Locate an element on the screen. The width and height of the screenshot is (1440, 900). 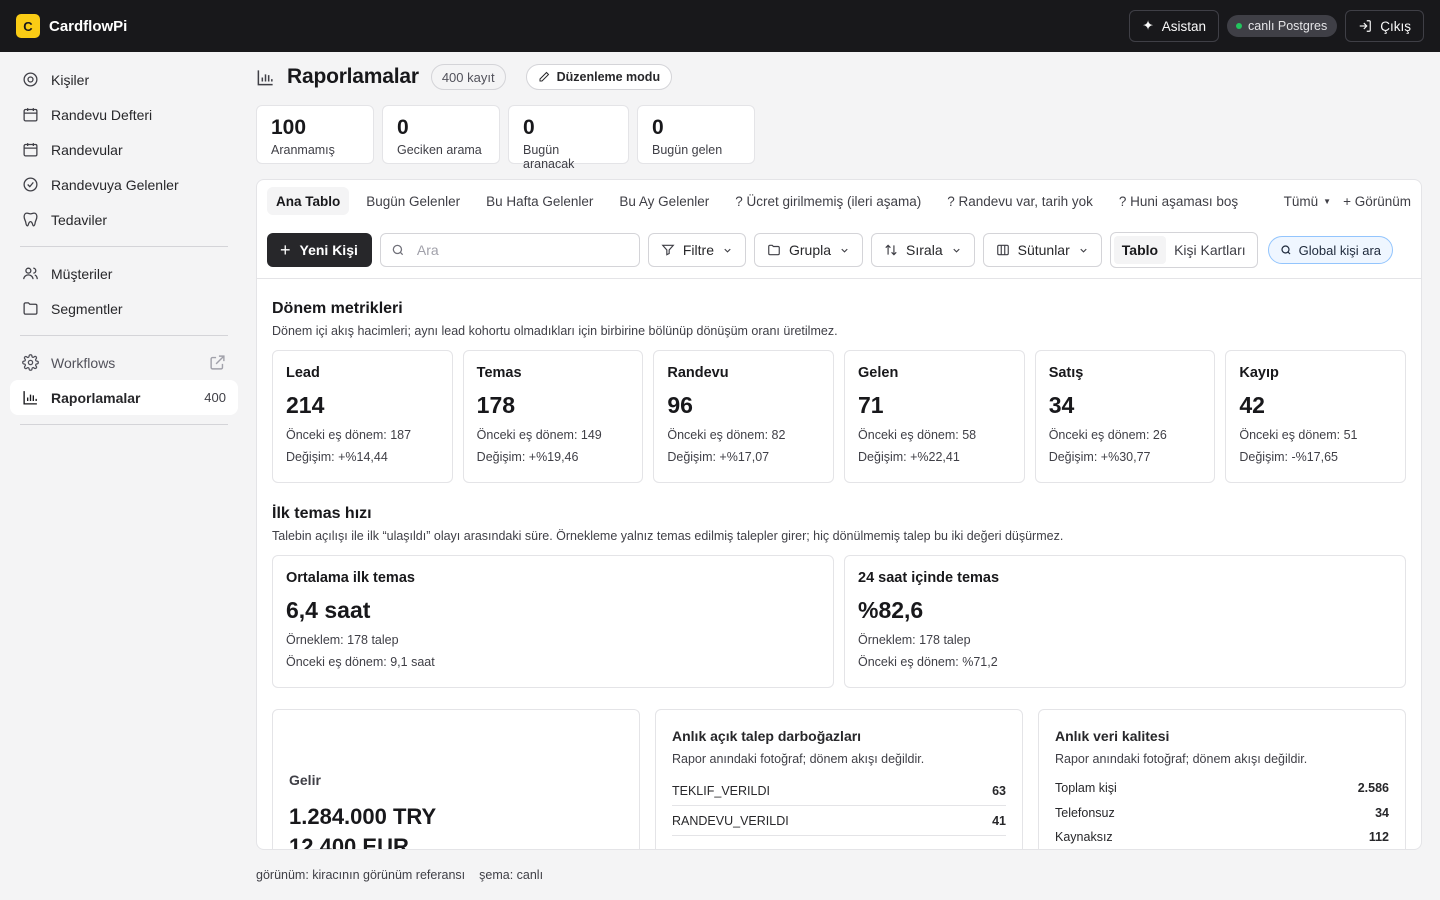
assistant-button: ✦ Asistan is located at coordinates (1174, 26).